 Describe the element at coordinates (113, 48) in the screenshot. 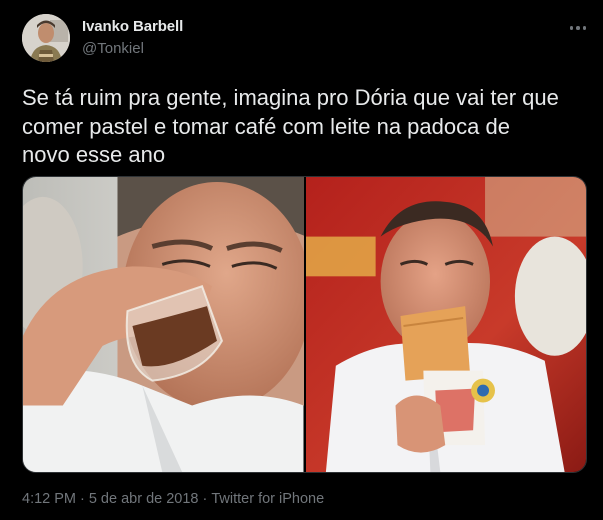

I see `author-handle: @Tonkiel` at that location.